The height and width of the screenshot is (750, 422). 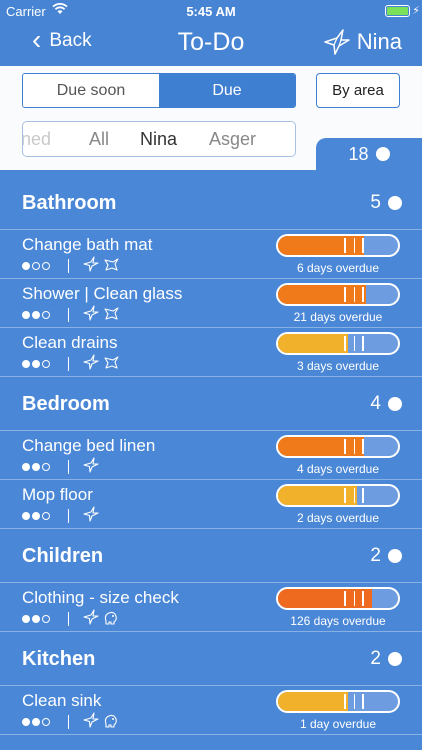 What do you see at coordinates (338, 518) in the screenshot?
I see `overdue-label: 2 days overdue` at bounding box center [338, 518].